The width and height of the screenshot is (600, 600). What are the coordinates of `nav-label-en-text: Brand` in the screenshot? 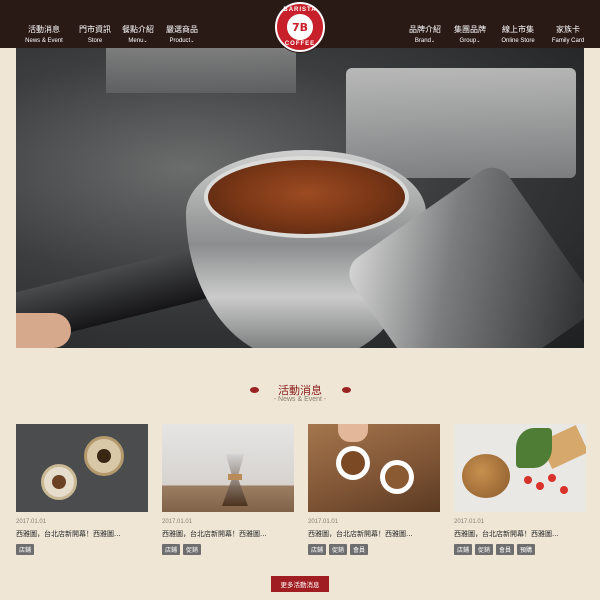 It's located at (422, 41).